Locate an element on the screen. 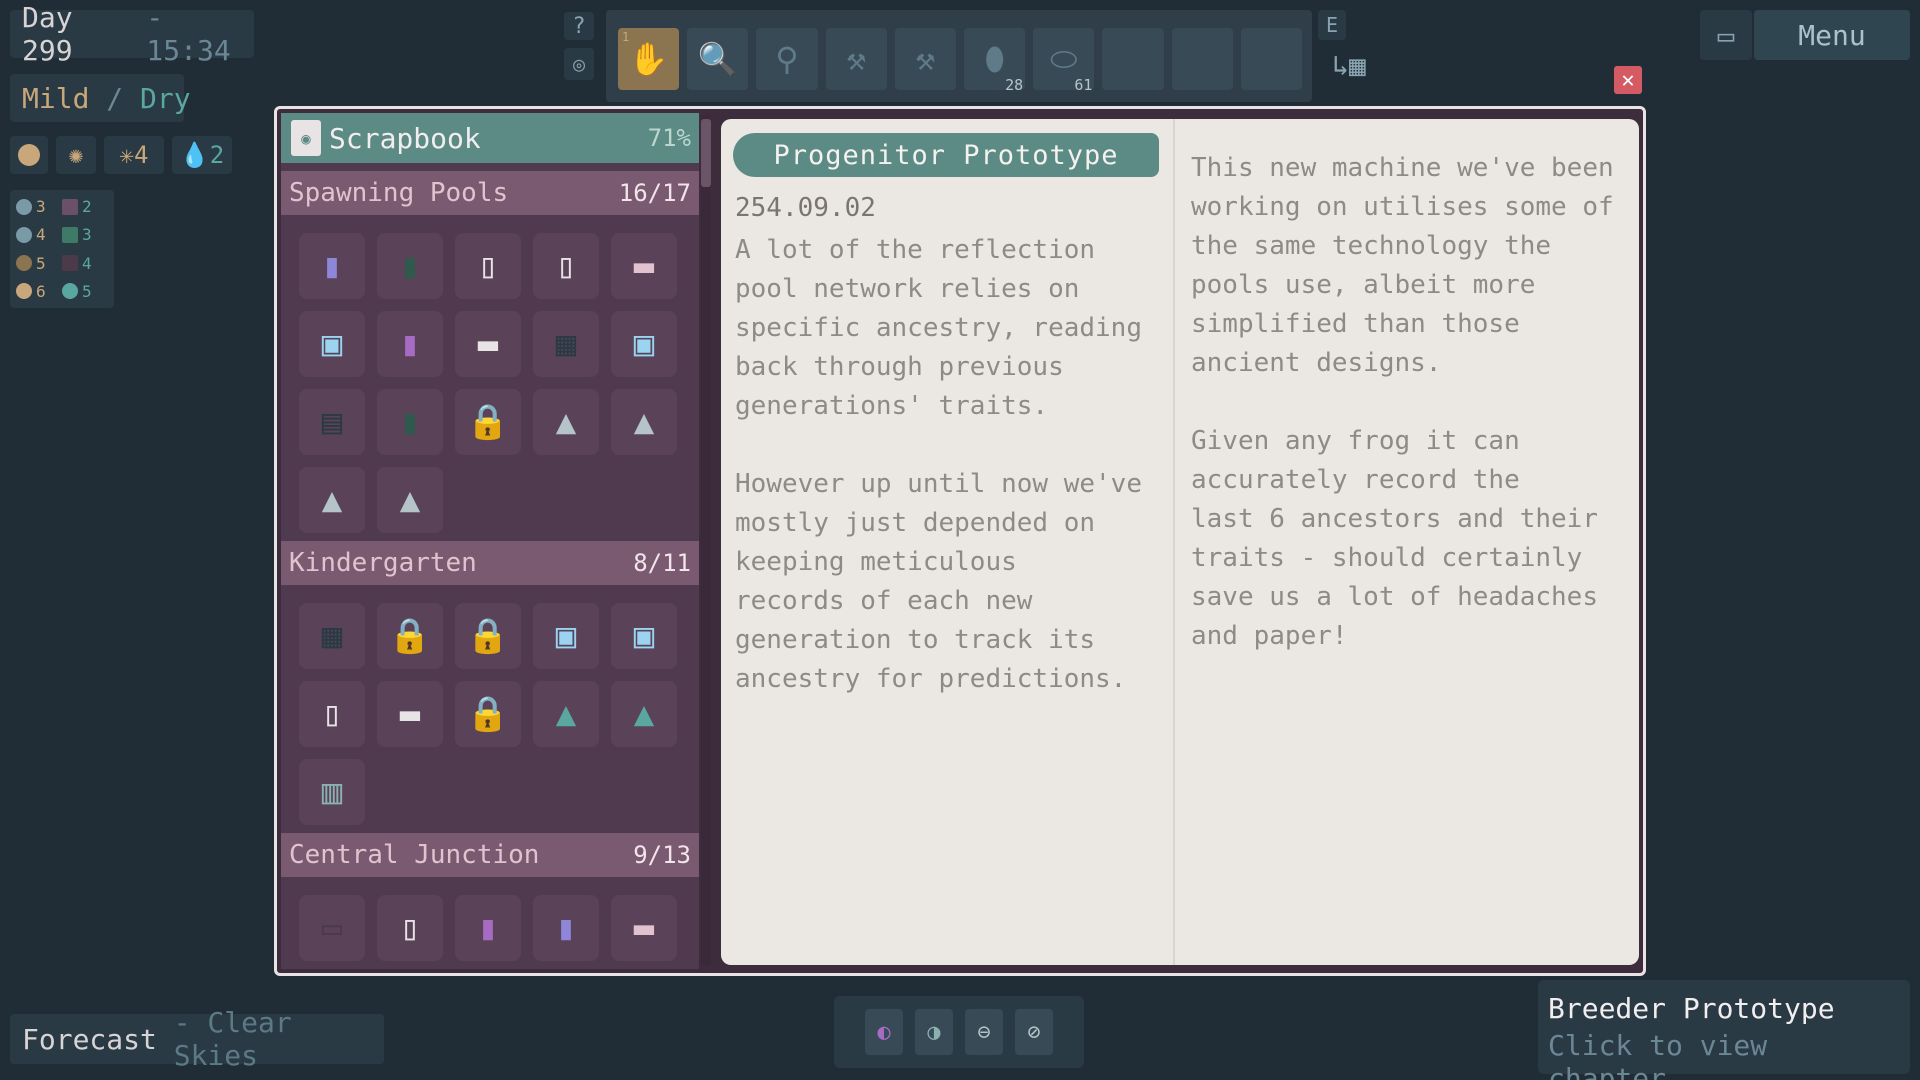 The image size is (1920, 1080). chapter-item: ▭ is located at coordinates (332, 928).